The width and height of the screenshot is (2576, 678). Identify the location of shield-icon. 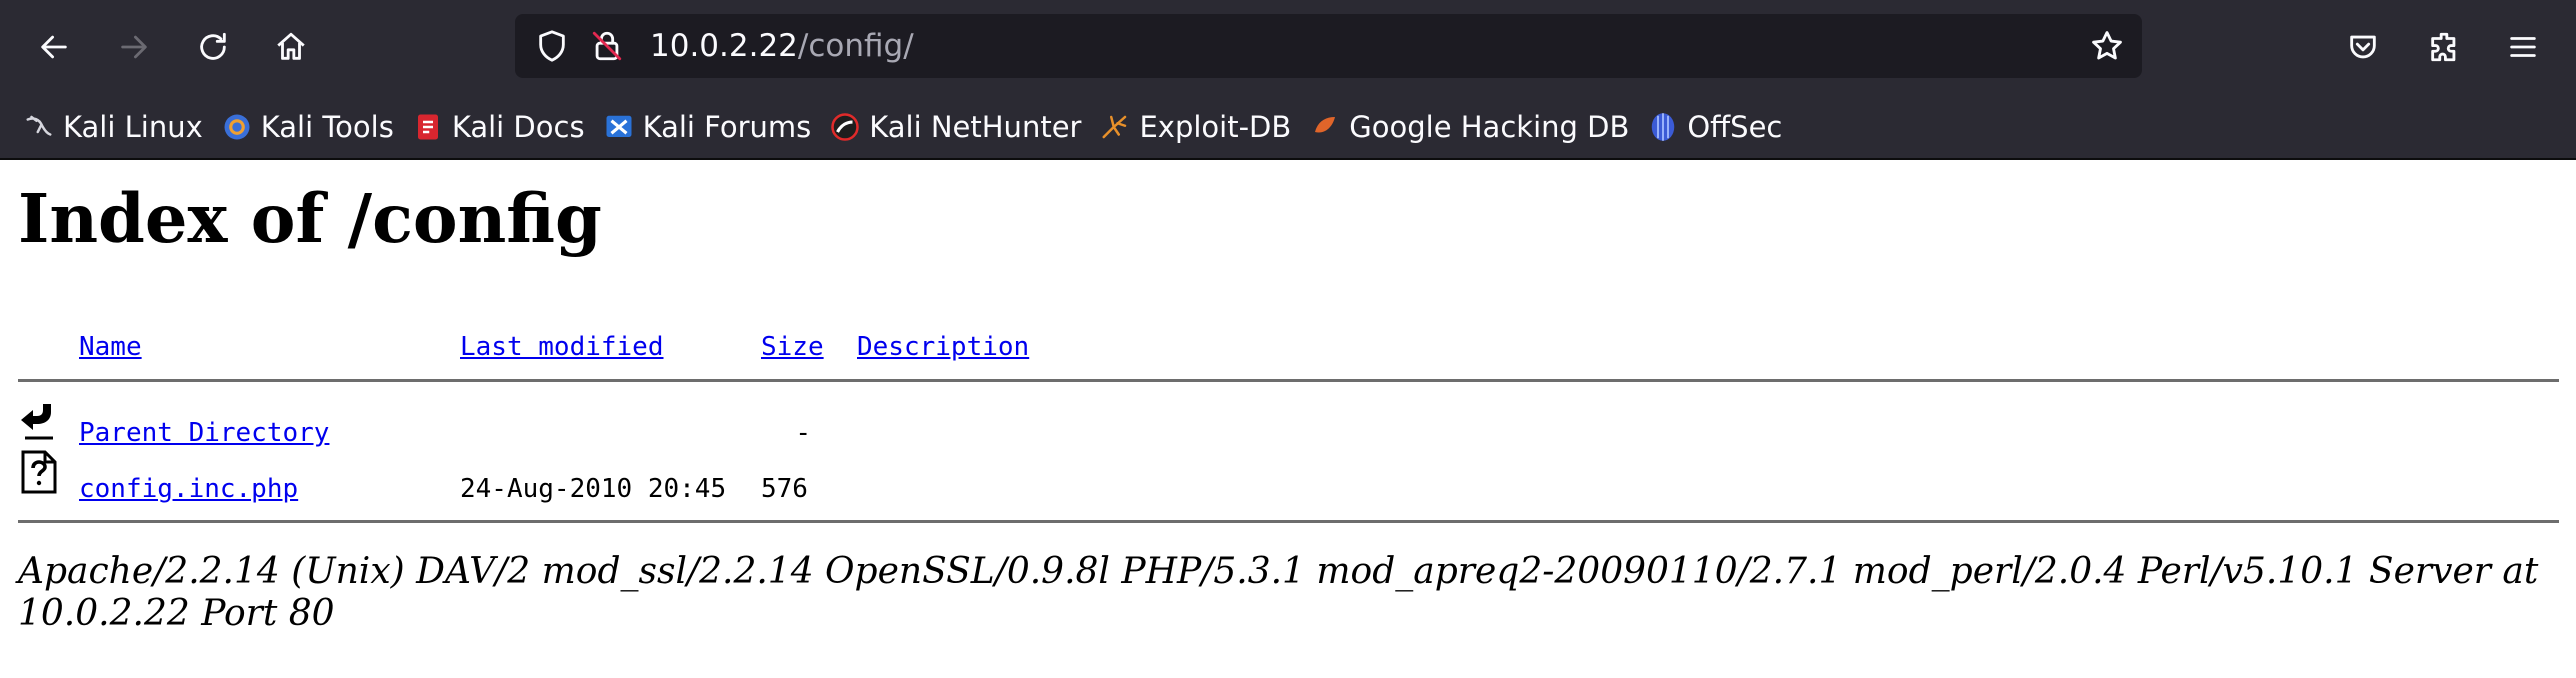
(552, 46).